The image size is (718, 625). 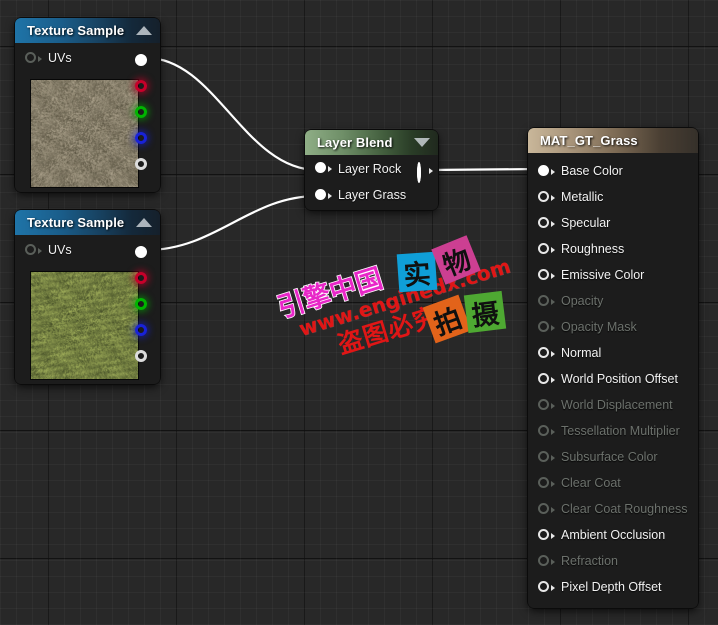 What do you see at coordinates (582, 301) in the screenshot?
I see `pin-label: Opacity` at bounding box center [582, 301].